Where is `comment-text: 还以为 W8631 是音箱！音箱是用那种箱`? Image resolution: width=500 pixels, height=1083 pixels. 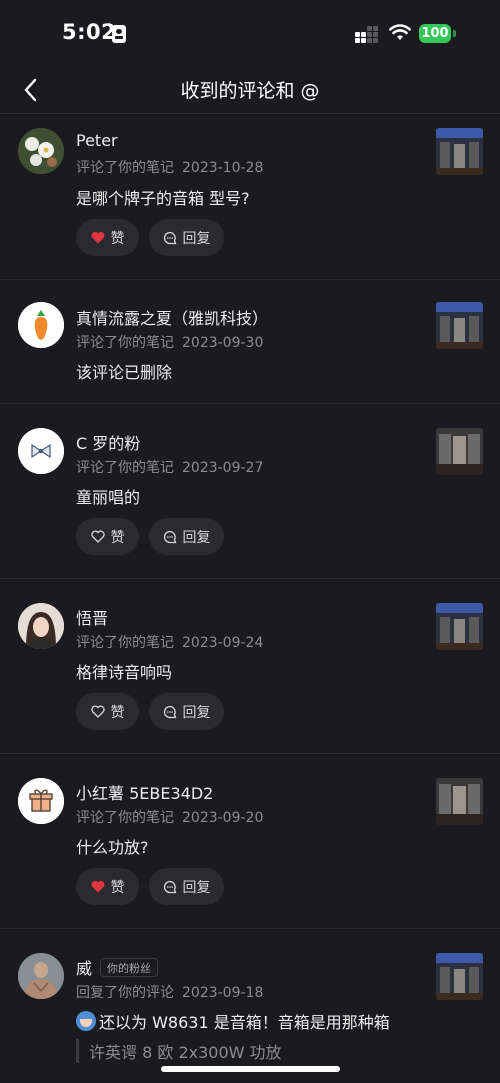 comment-text: 还以为 W8631 是音箱！音箱是用那种箱 is located at coordinates (233, 1021).